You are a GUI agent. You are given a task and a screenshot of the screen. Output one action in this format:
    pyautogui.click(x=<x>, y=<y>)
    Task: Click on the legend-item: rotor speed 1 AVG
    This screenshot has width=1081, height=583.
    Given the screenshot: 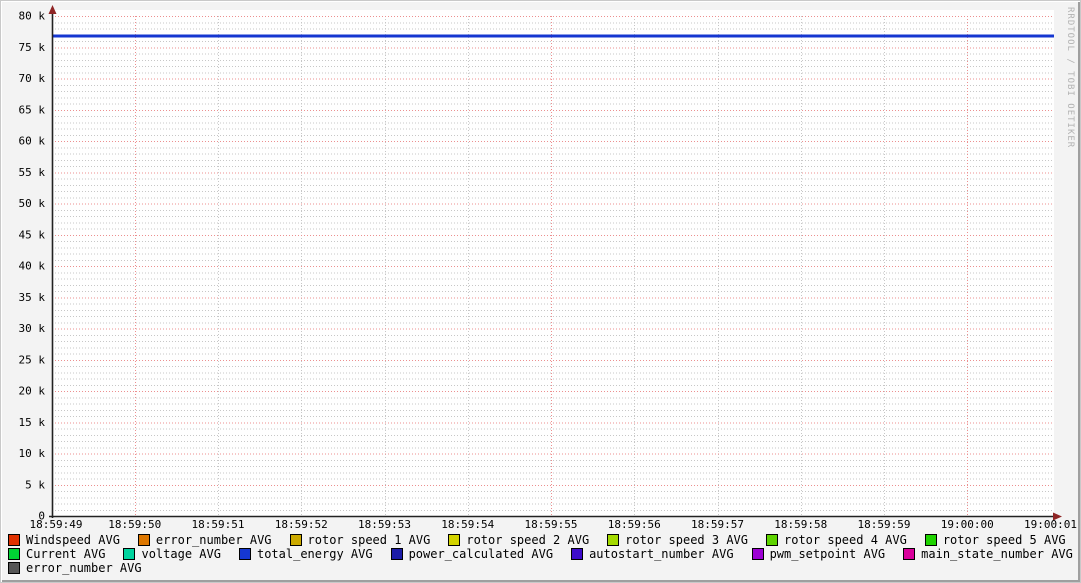 What is the action you would take?
    pyautogui.click(x=360, y=540)
    